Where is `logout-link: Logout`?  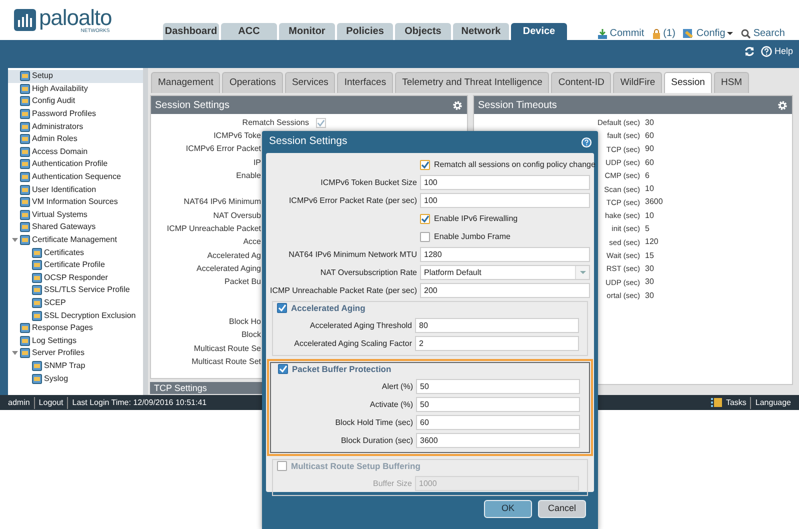
logout-link: Logout is located at coordinates (53, 402).